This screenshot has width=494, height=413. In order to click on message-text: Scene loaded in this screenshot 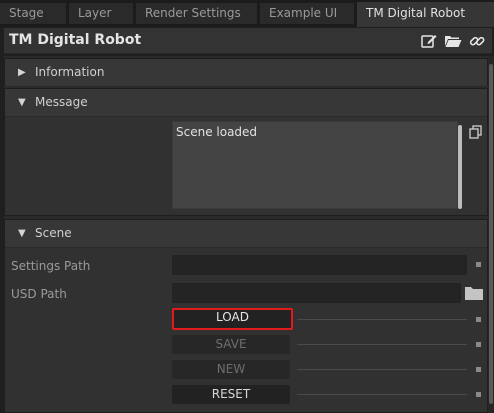, I will do `click(217, 132)`.